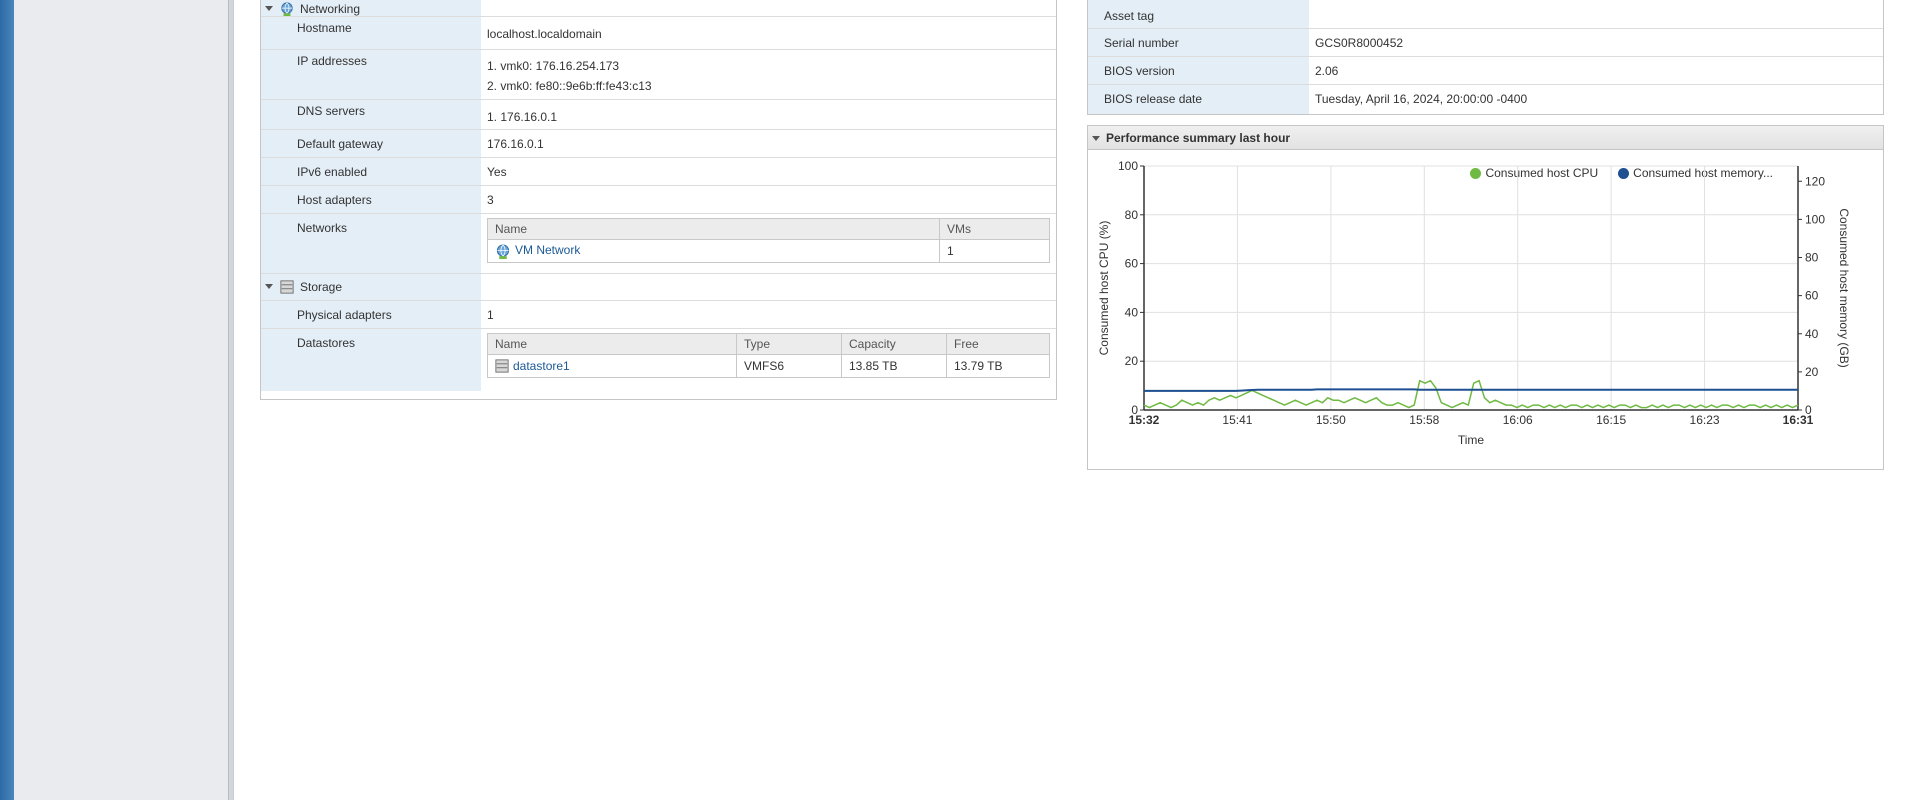  Describe the element at coordinates (544, 34) in the screenshot. I see `hostname-value: localhost.localdomain` at that location.